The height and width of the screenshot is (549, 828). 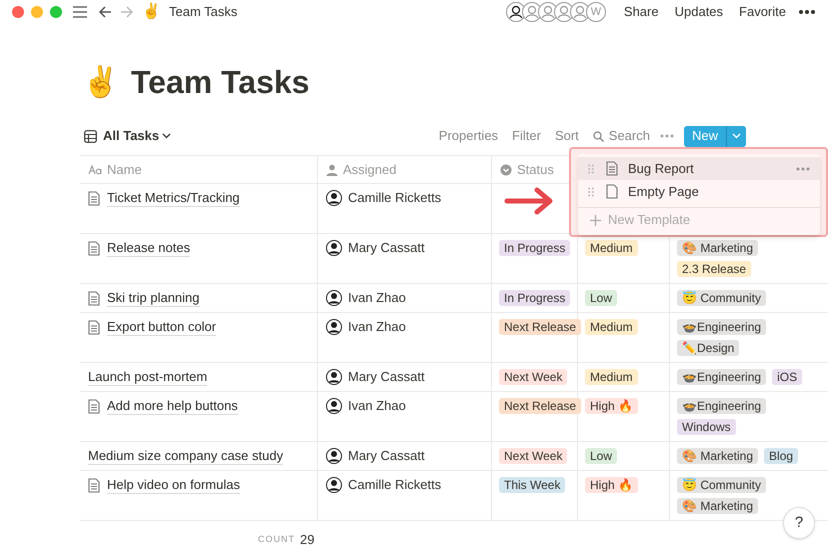 What do you see at coordinates (699, 191) in the screenshot?
I see `template-item: Empty Page` at bounding box center [699, 191].